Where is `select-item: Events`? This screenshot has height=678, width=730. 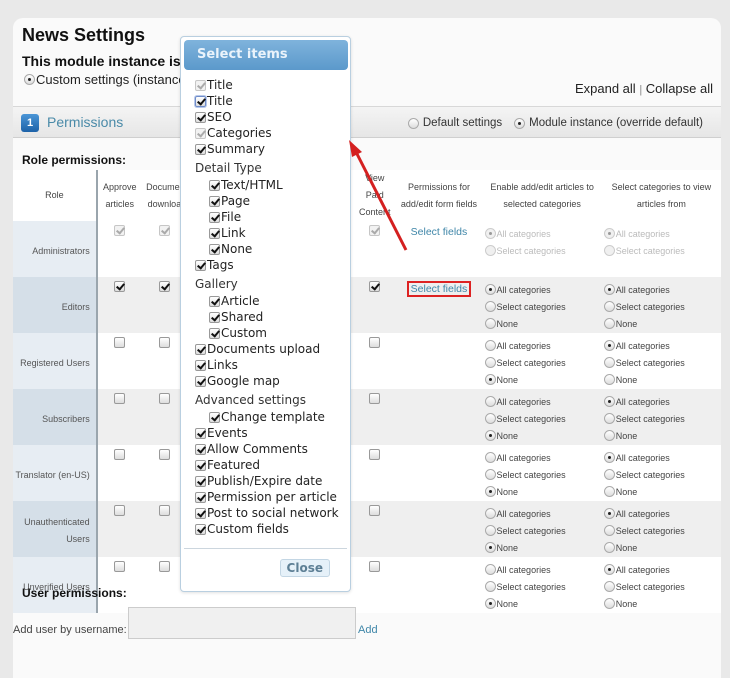 select-item: Events is located at coordinates (267, 433).